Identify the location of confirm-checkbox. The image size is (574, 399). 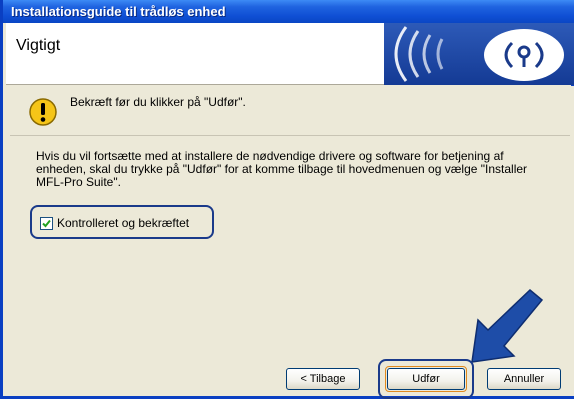
(46, 223).